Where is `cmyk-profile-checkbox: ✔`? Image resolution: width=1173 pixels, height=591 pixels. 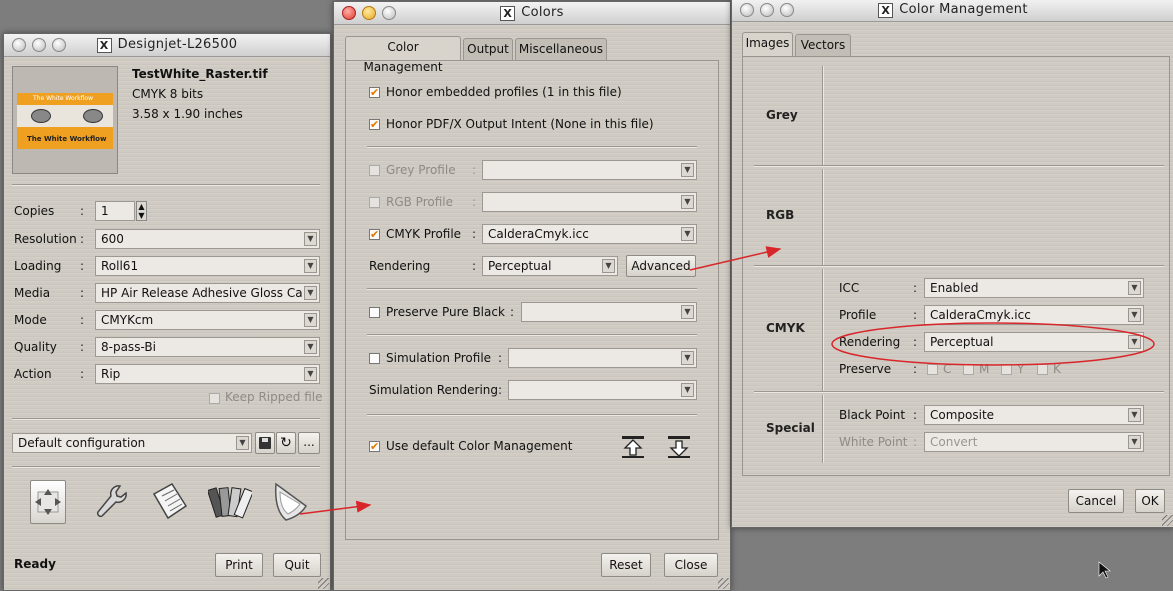
cmyk-profile-checkbox: ✔ is located at coordinates (374, 234).